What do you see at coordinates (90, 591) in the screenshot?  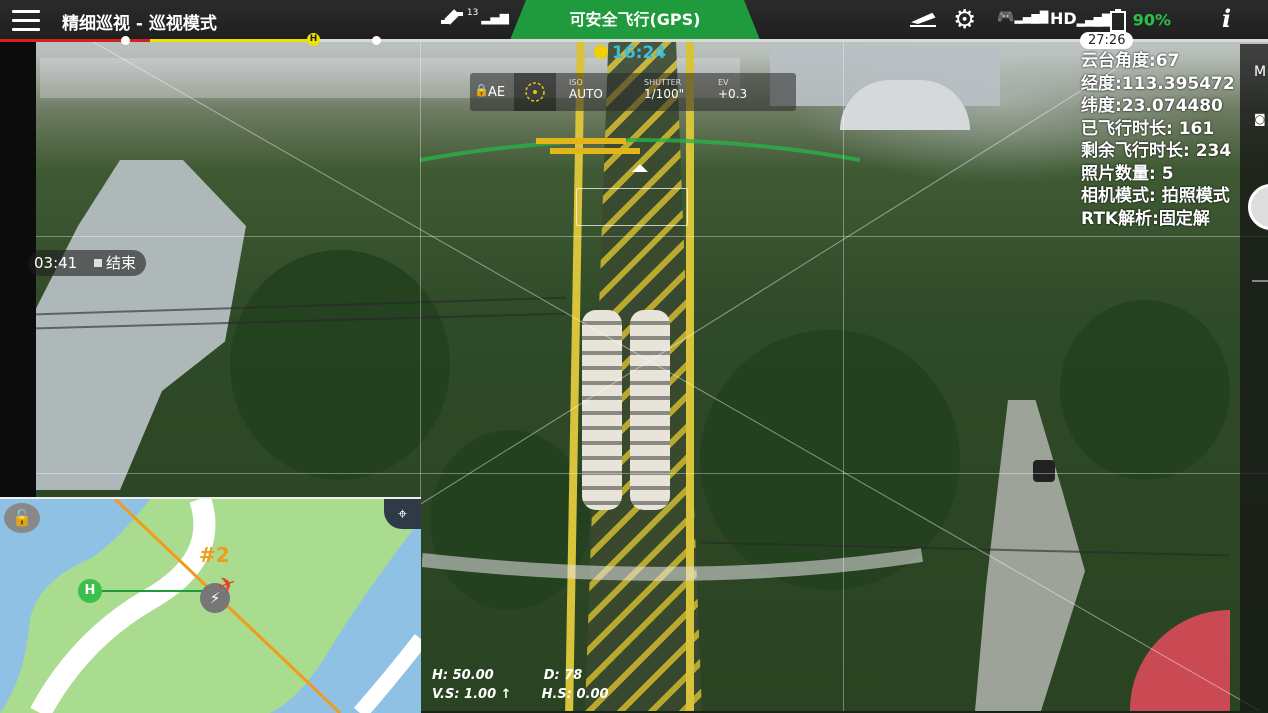 I see `home-point: H` at bounding box center [90, 591].